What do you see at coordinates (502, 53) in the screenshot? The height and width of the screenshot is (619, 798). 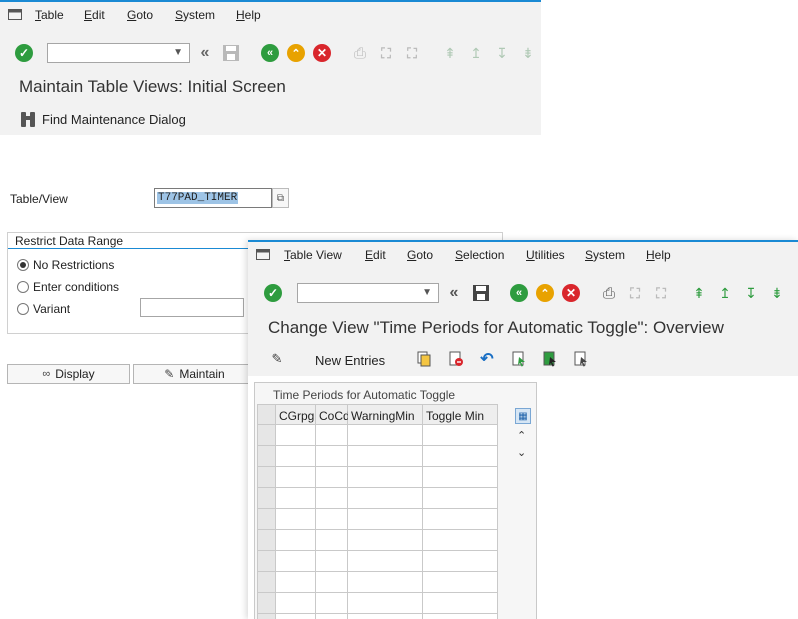 I see `next-page-icon: ↧` at bounding box center [502, 53].